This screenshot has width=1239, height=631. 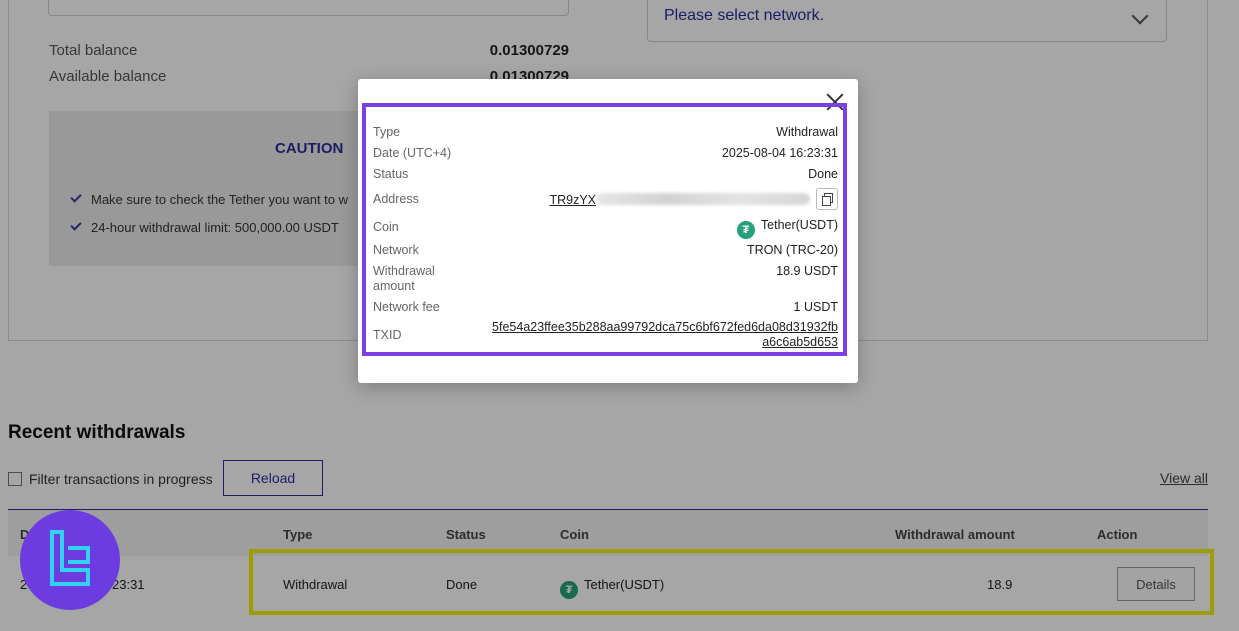 What do you see at coordinates (703, 199) in the screenshot?
I see `address-blurred` at bounding box center [703, 199].